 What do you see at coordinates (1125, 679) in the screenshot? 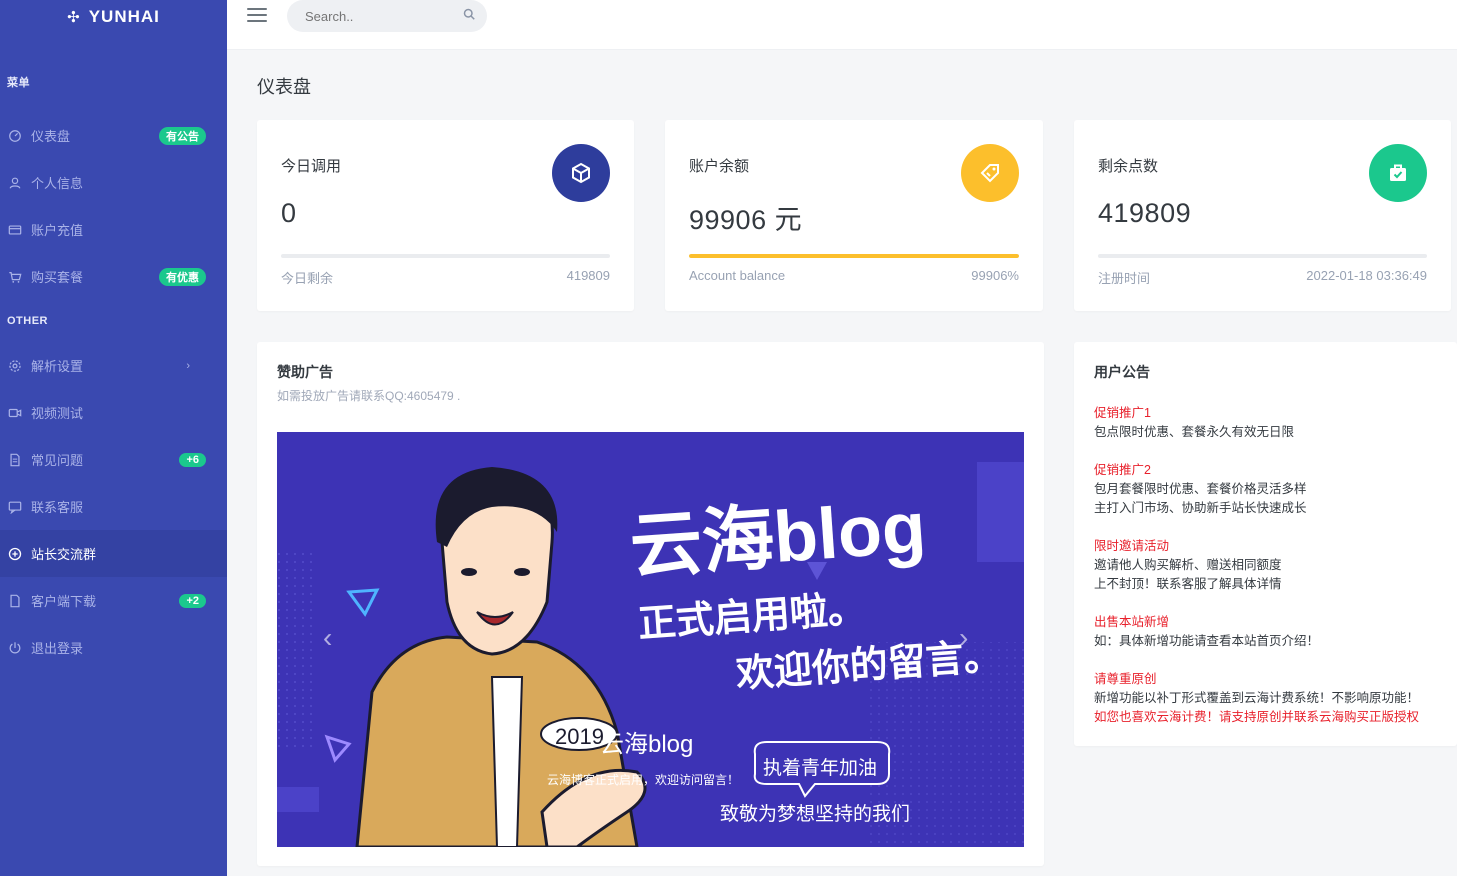
I see `notice-head: 请尊重原创` at bounding box center [1125, 679].